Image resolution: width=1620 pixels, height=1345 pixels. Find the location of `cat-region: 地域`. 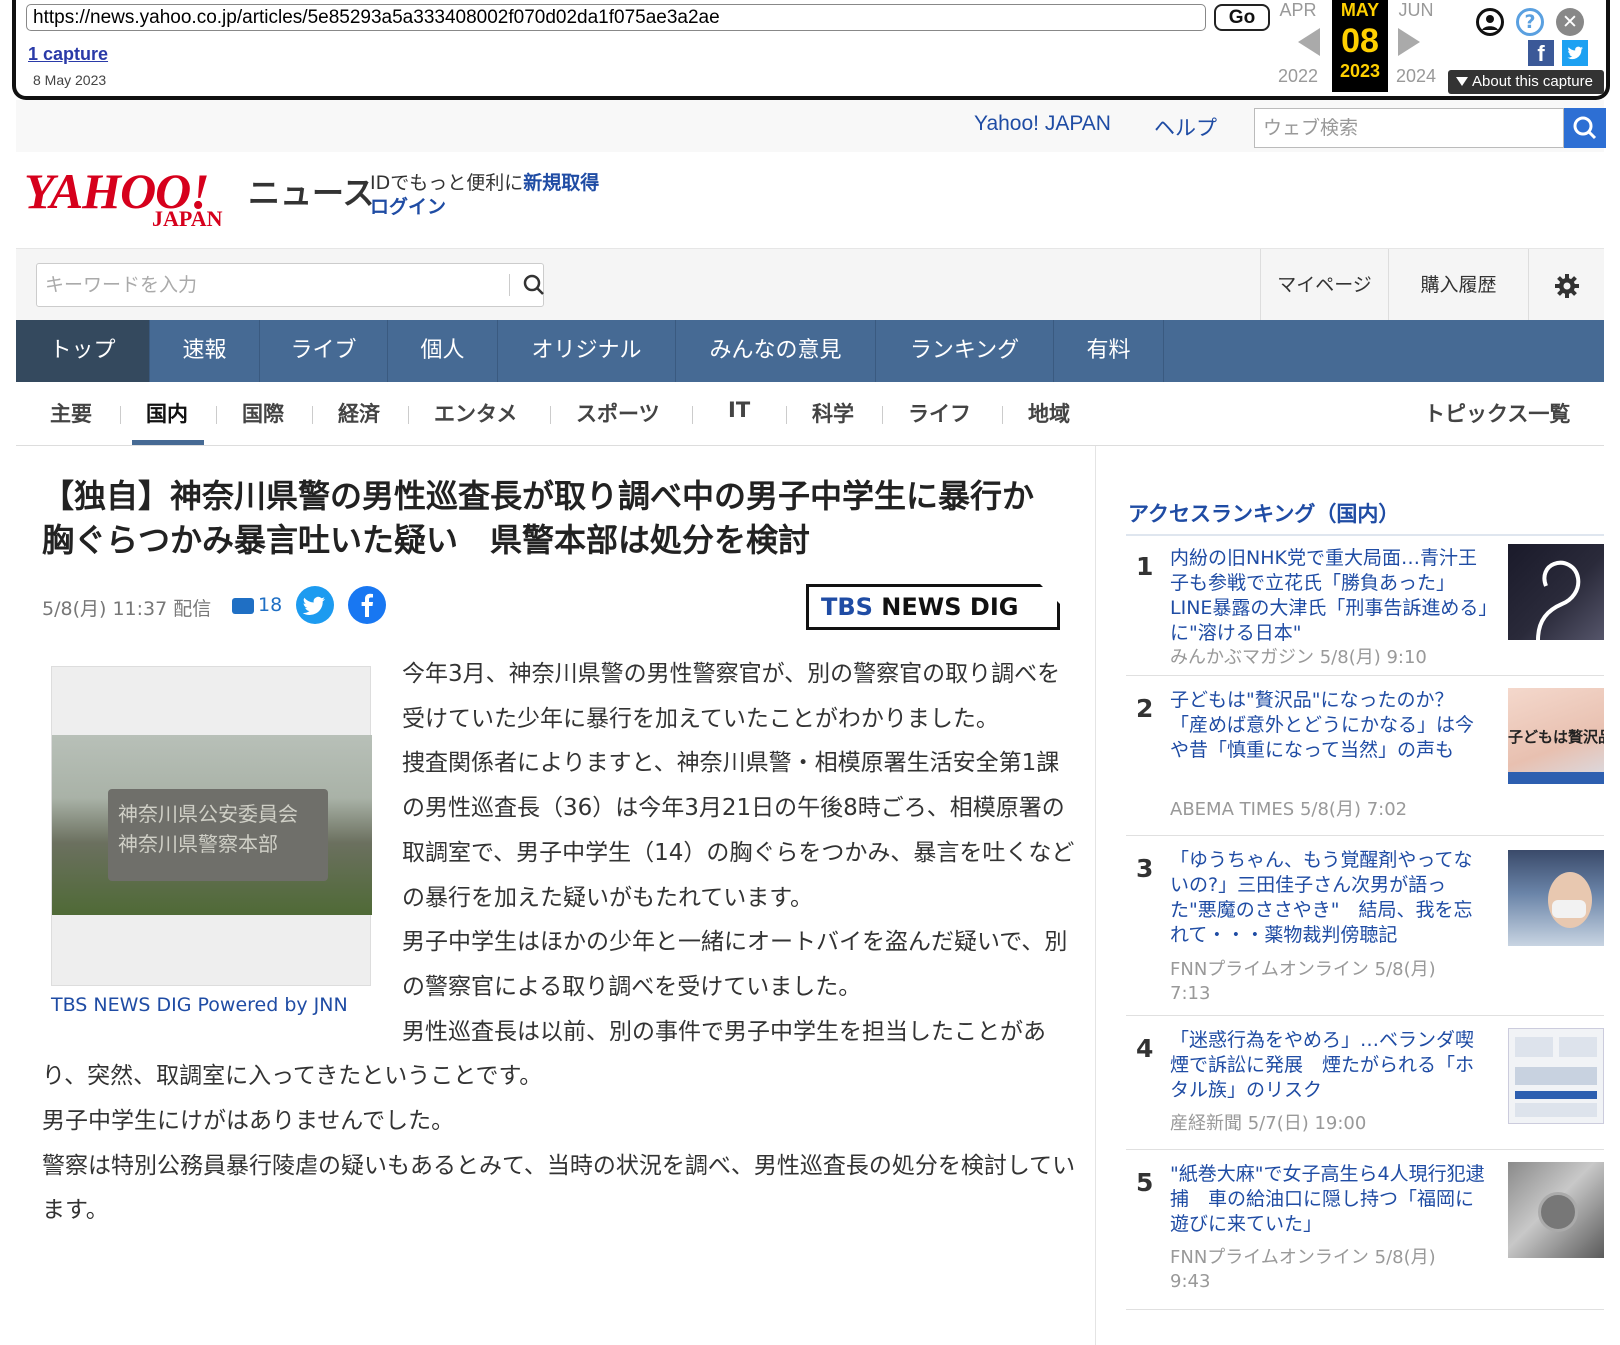

cat-region: 地域 is located at coordinates (1049, 413).